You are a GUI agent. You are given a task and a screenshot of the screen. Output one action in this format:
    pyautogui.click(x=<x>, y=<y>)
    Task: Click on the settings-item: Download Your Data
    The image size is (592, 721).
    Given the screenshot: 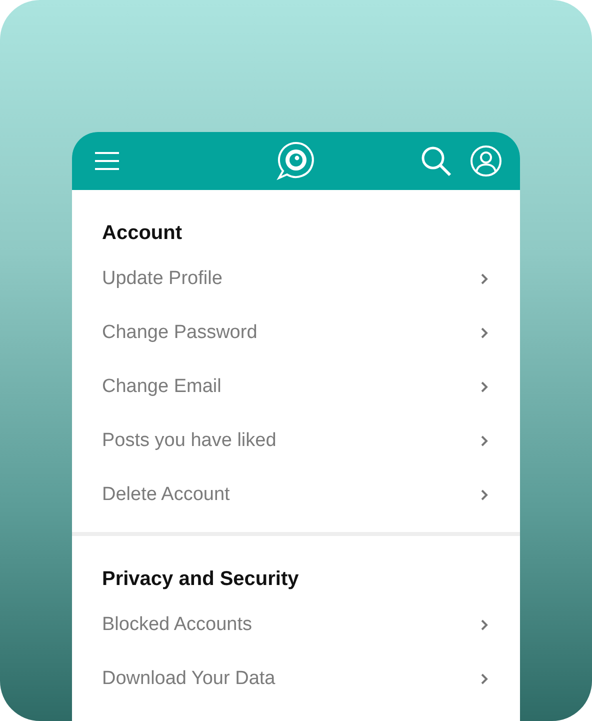 What is the action you would take?
    pyautogui.click(x=311, y=679)
    